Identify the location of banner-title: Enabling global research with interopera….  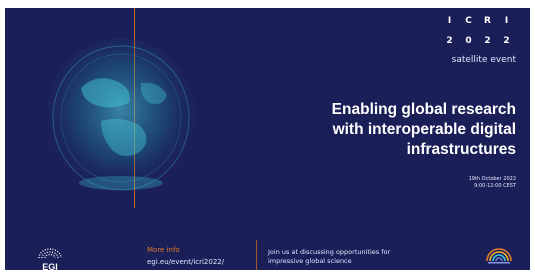
(371, 130).